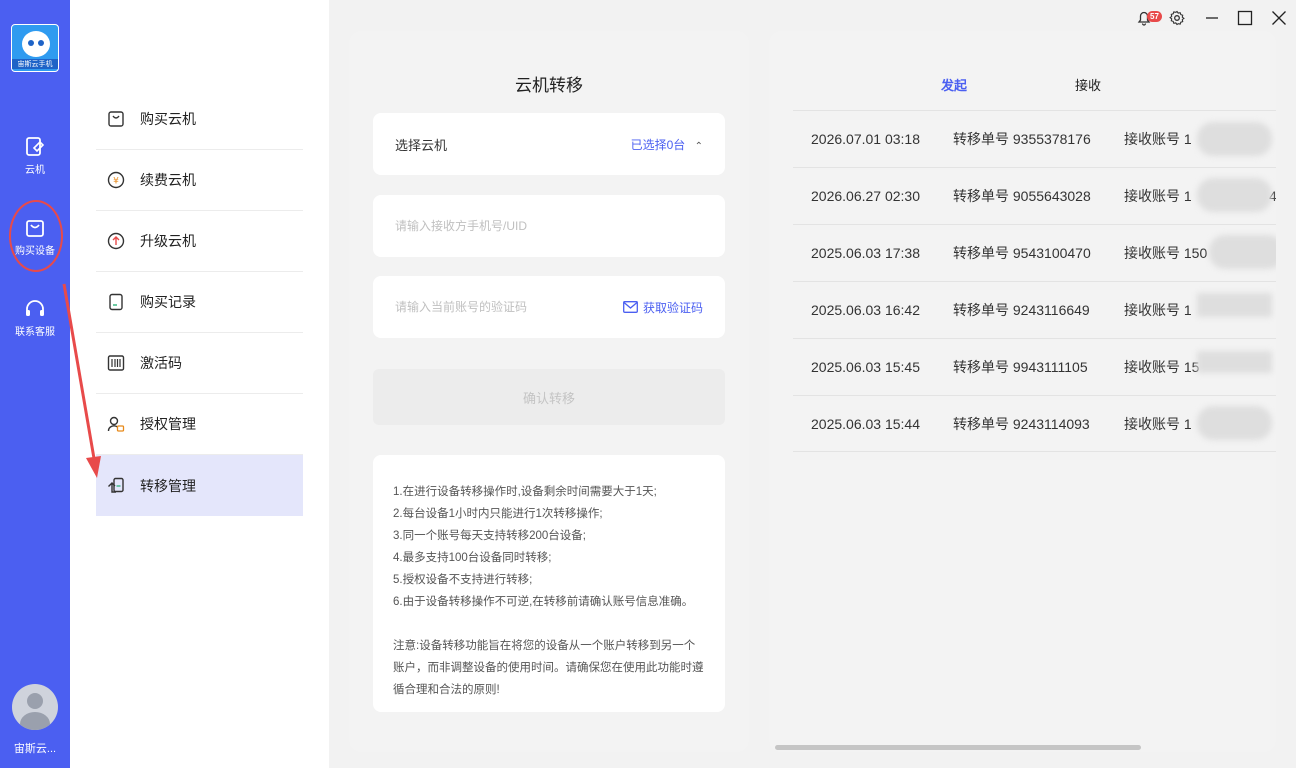 The height and width of the screenshot is (768, 1296). What do you see at coordinates (168, 241) in the screenshot?
I see `menu-label: 升级云机` at bounding box center [168, 241].